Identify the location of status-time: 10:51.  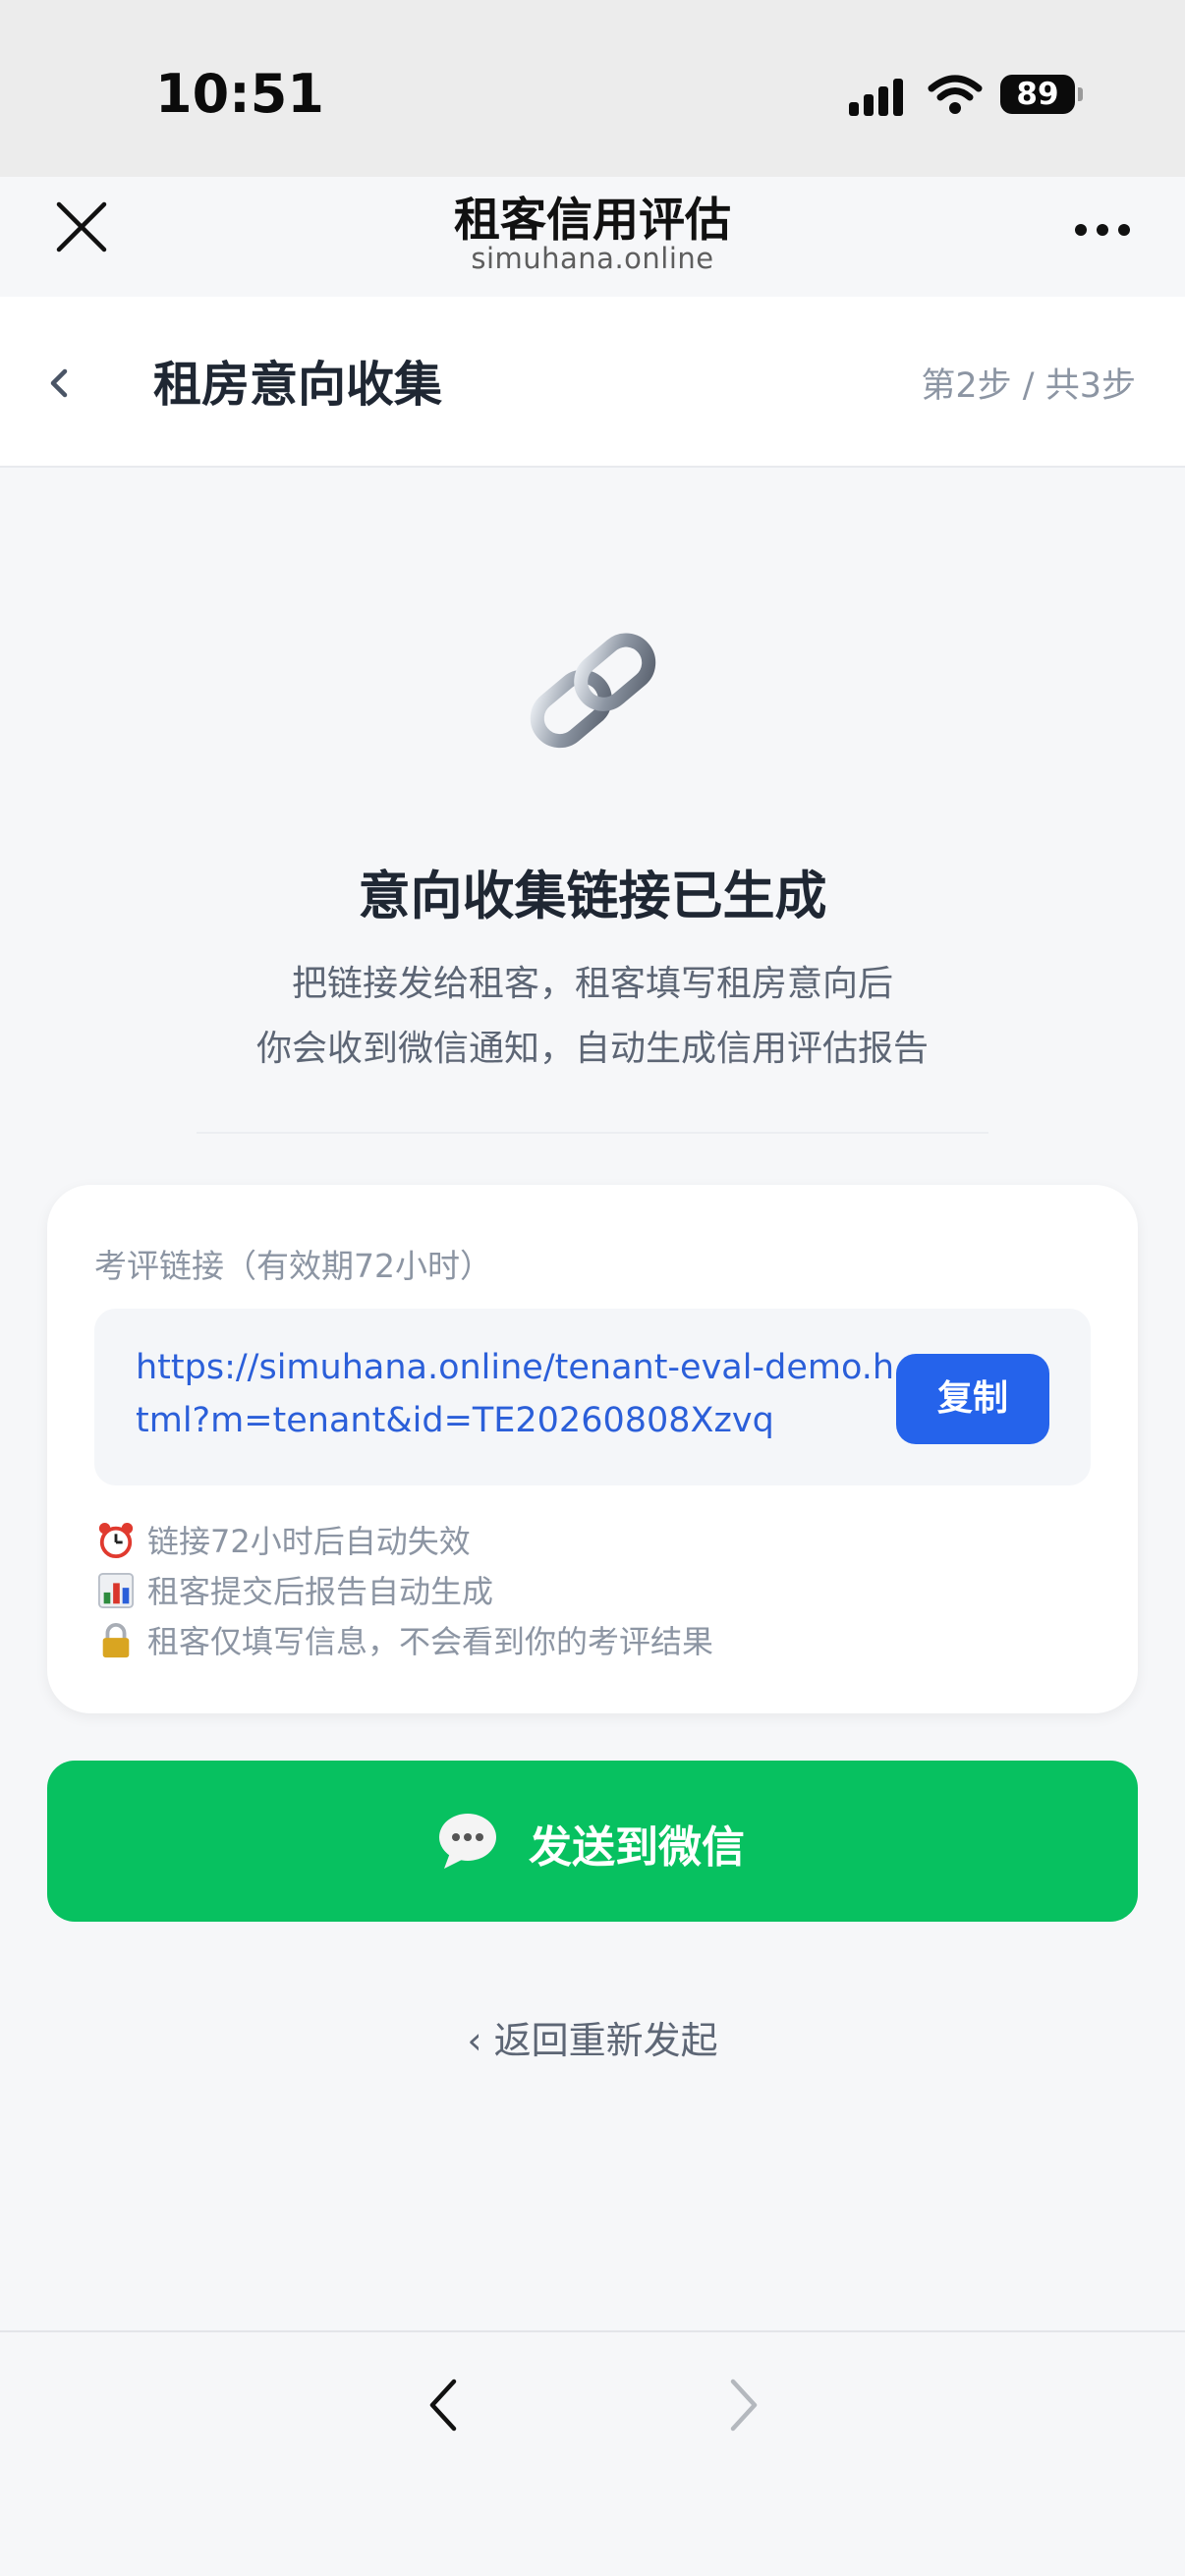
(240, 94).